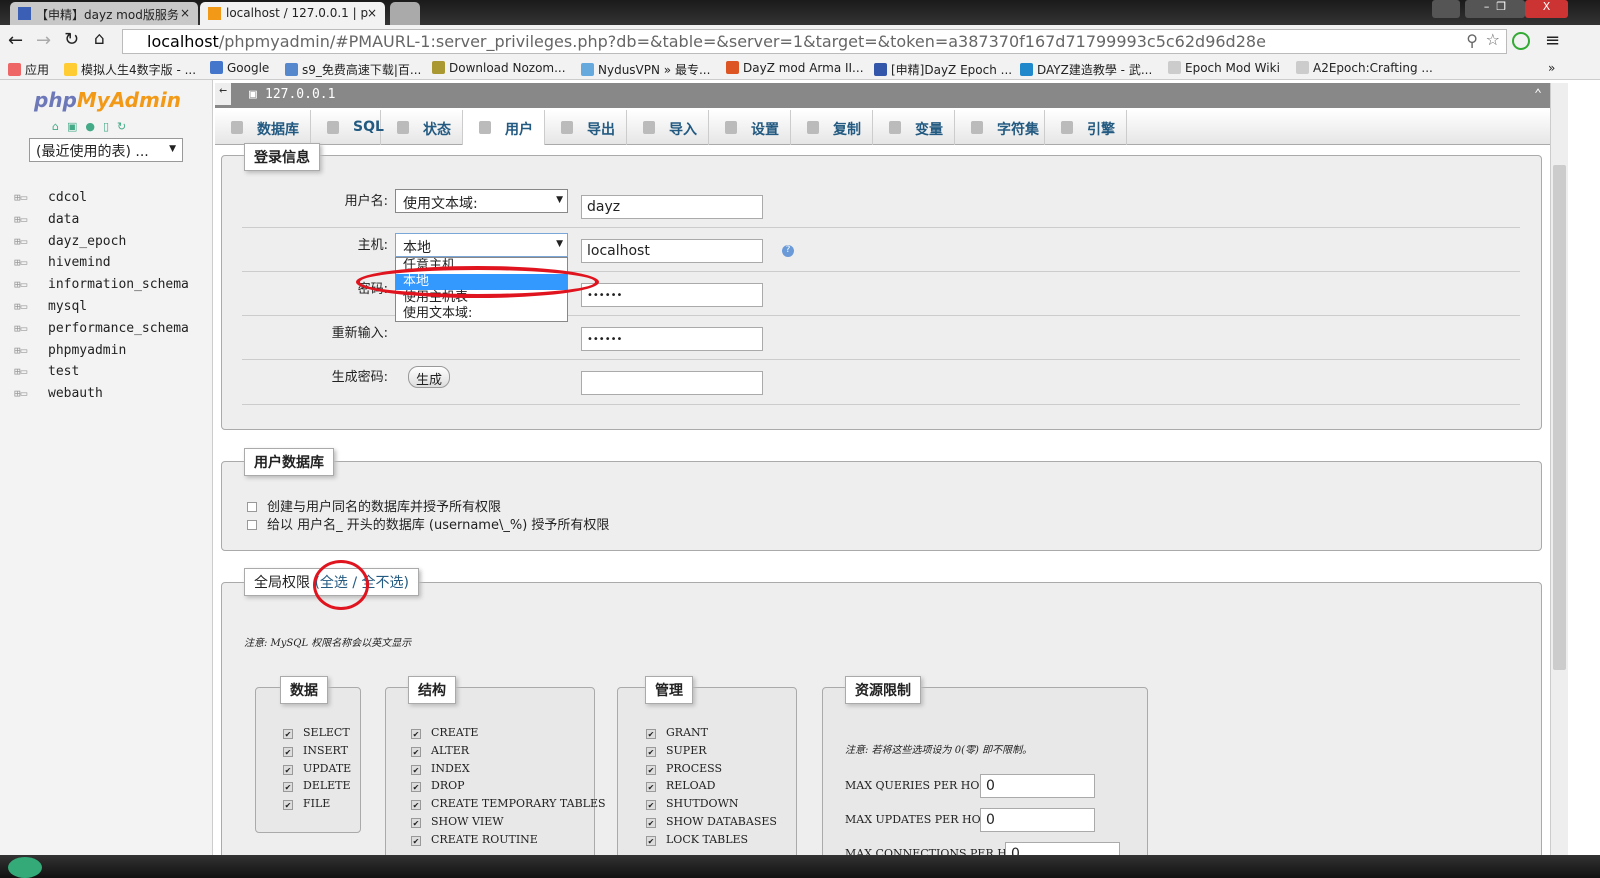  What do you see at coordinates (71, 39) in the screenshot?
I see `reload-icon: ↻` at bounding box center [71, 39].